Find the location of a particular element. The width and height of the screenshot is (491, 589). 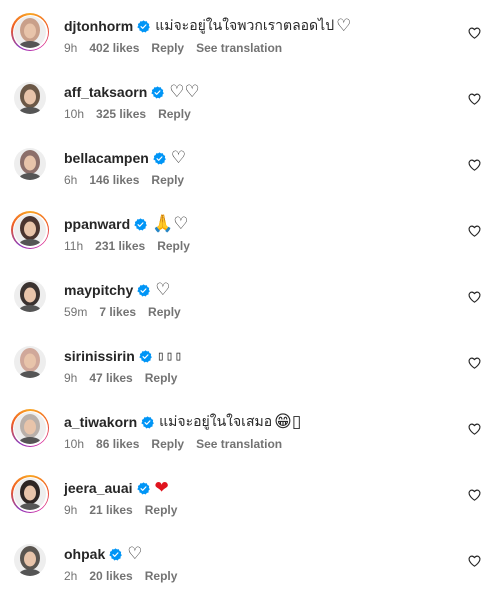

comment-item: aff_taksaorn ♡♡ 10h 325 likes Reply is located at coordinates (245, 112).